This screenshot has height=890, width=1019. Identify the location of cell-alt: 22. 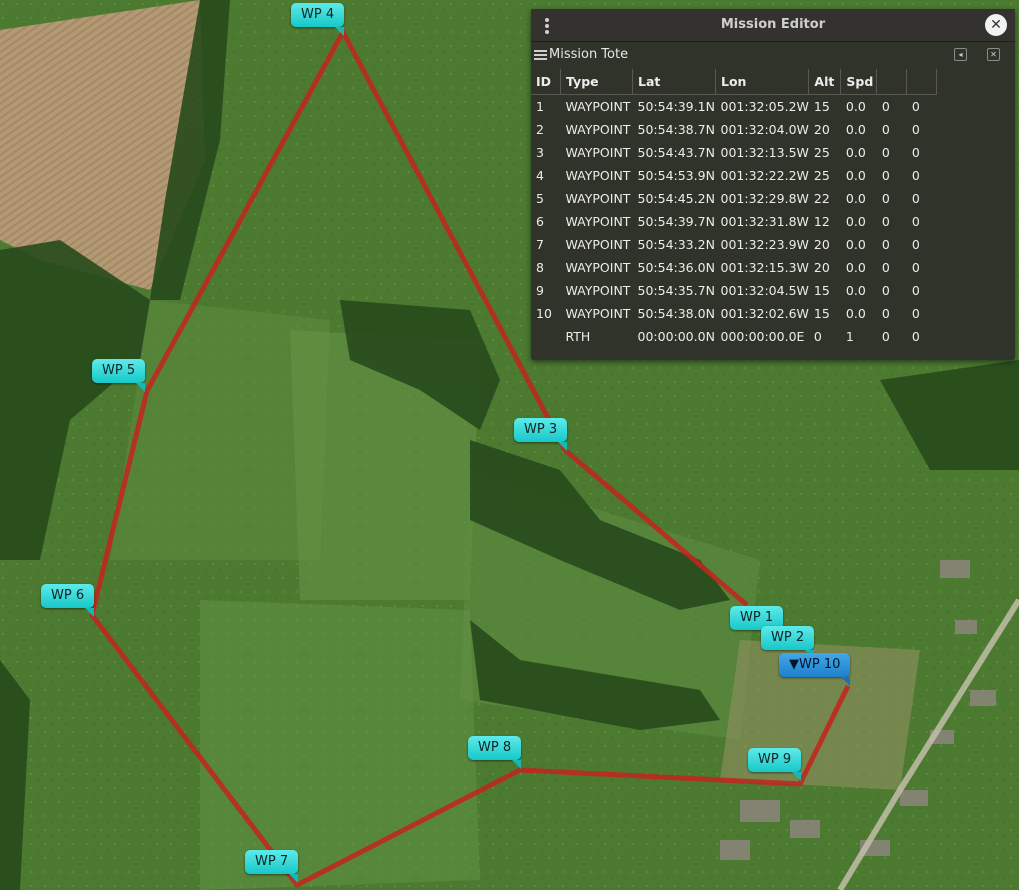
(825, 198).